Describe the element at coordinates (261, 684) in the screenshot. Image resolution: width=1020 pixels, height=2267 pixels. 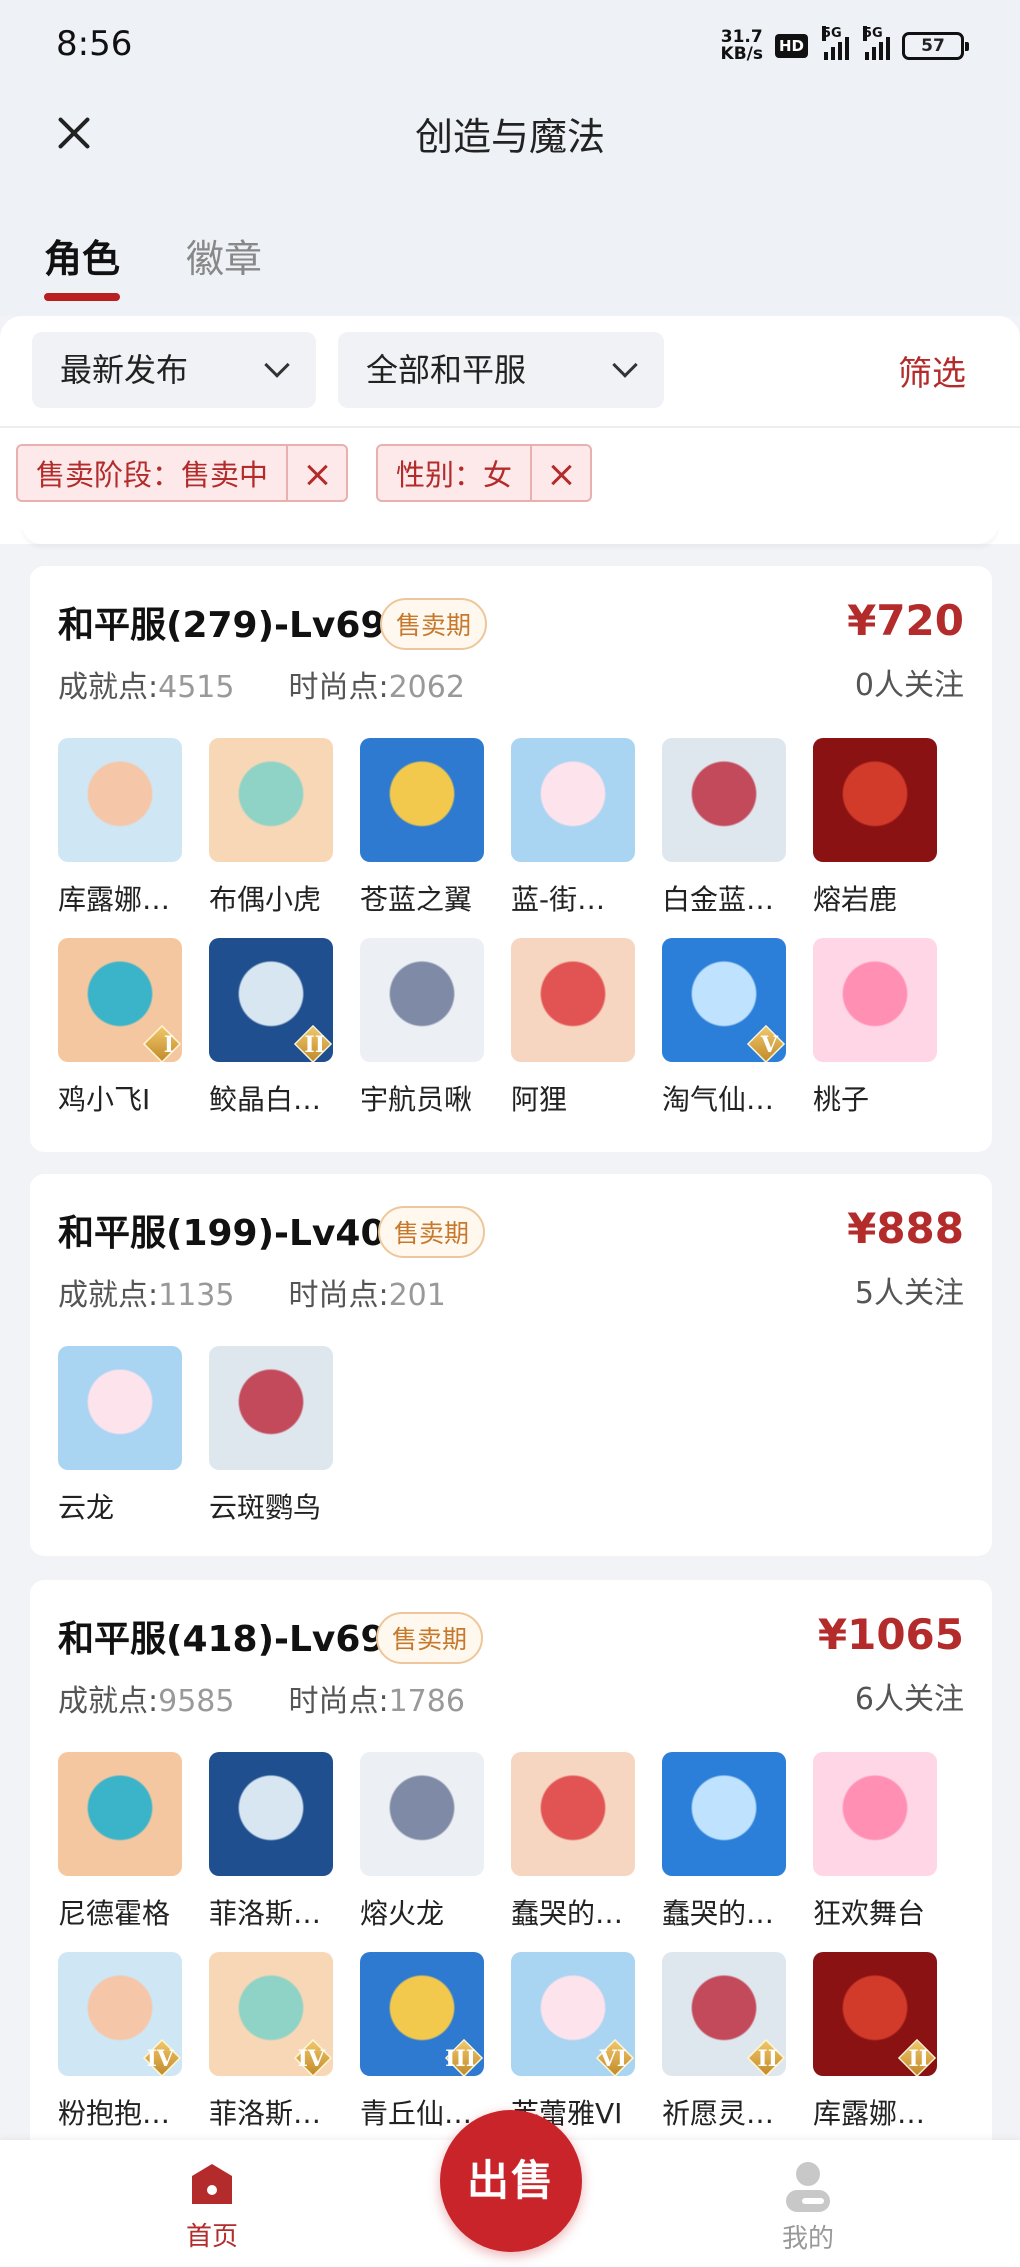
I see `listing-stats: 成就点:4515 时尚点:2062` at that location.